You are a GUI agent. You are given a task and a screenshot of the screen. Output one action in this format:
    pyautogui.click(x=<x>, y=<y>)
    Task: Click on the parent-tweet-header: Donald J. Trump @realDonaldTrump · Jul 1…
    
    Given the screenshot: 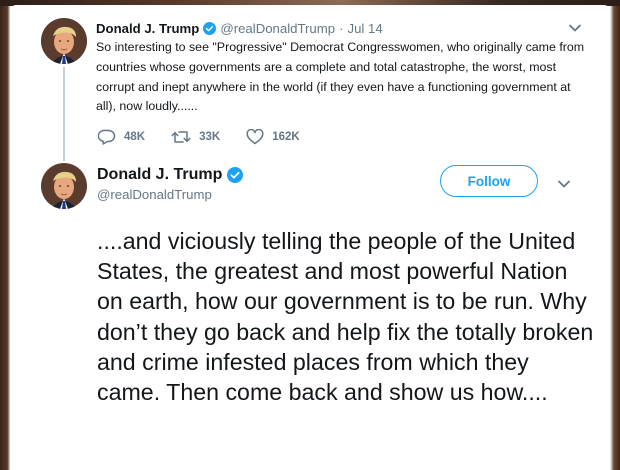 What is the action you would take?
    pyautogui.click(x=239, y=28)
    